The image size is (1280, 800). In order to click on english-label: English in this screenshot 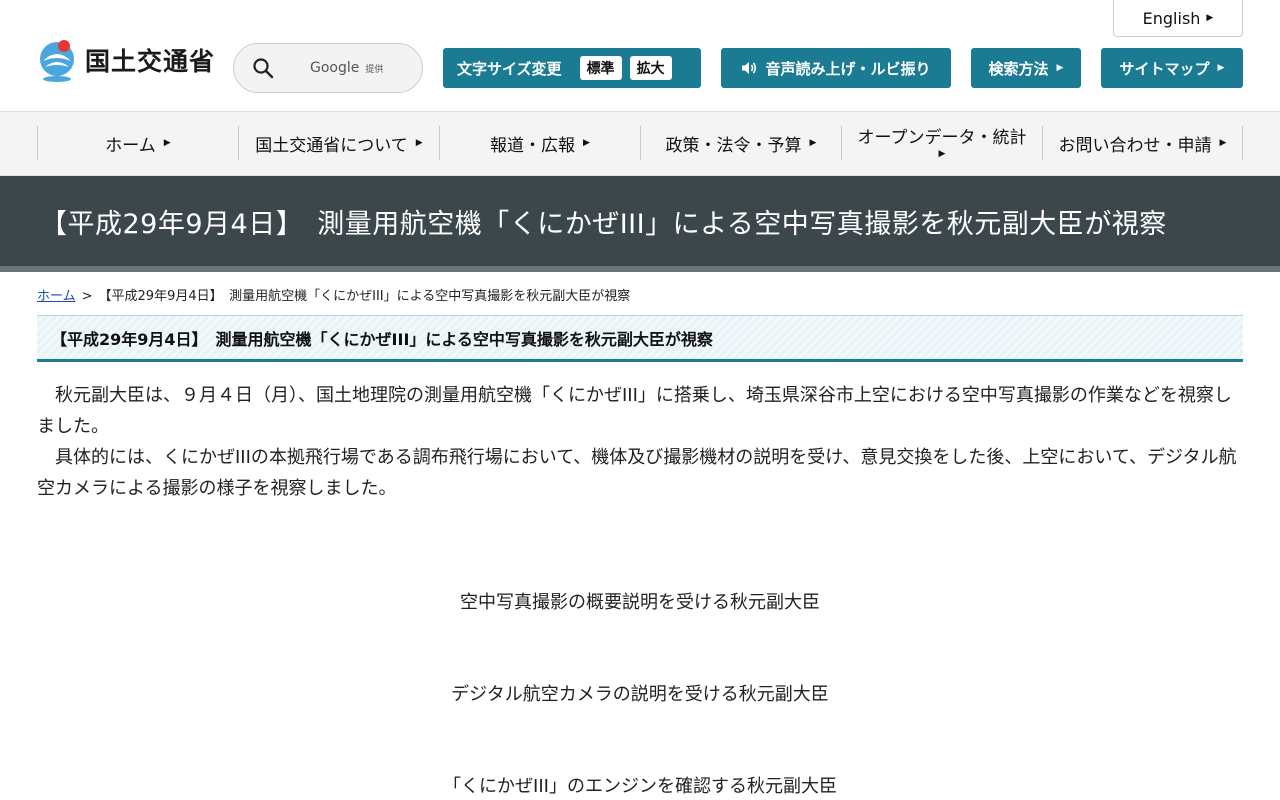, I will do `click(1171, 18)`.